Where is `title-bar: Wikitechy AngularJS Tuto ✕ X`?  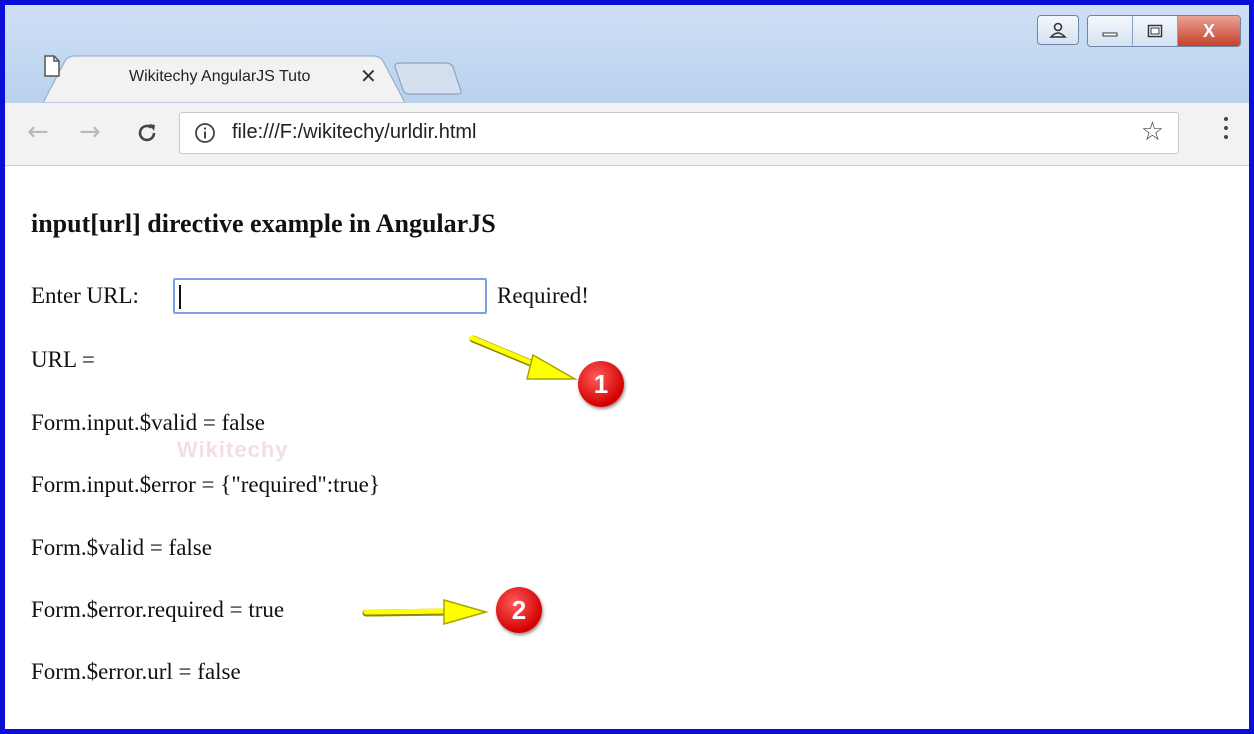 title-bar: Wikitechy AngularJS Tuto ✕ X is located at coordinates (627, 54).